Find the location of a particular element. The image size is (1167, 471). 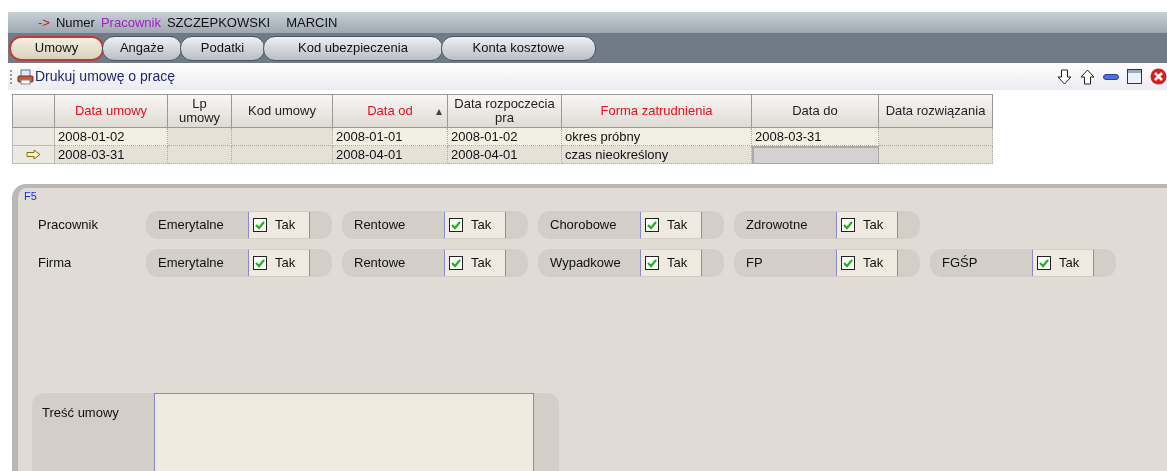

arrow-marker: -> is located at coordinates (44, 22).